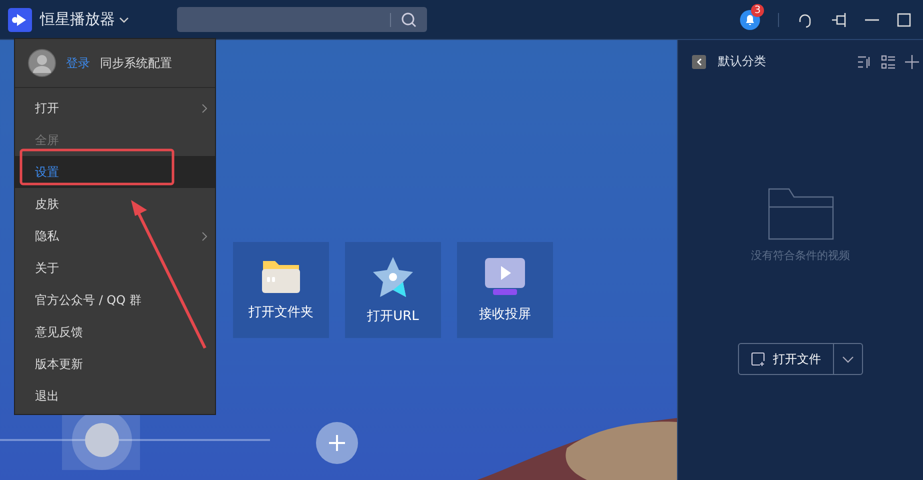 This screenshot has width=923, height=480. I want to click on add-icon, so click(912, 61).